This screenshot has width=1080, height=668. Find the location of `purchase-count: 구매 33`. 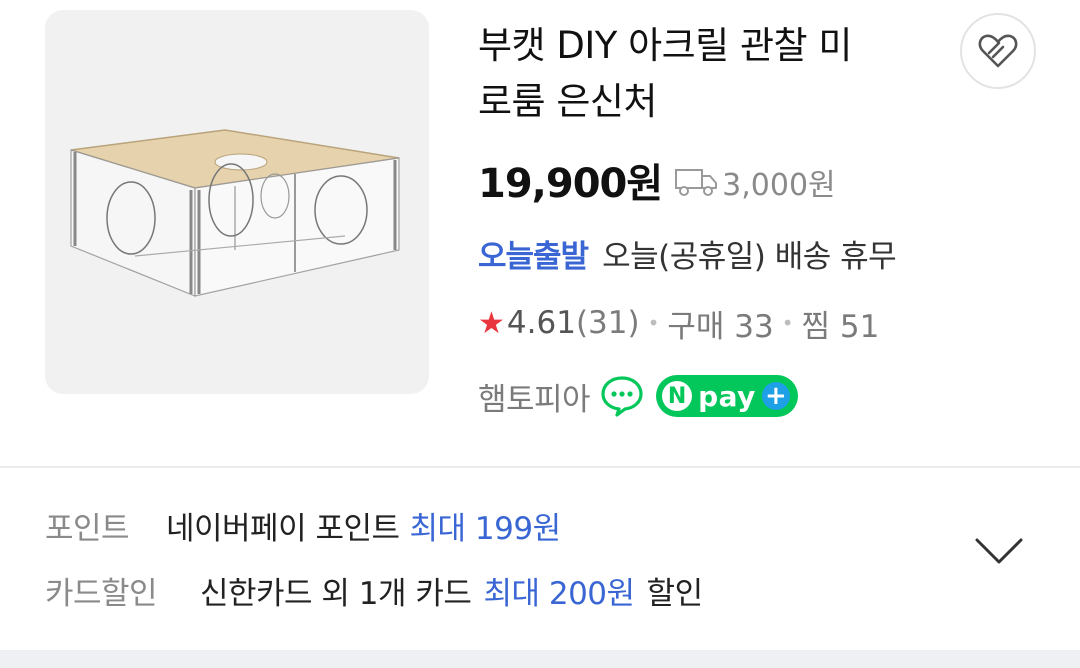

purchase-count: 구매 33 is located at coordinates (720, 326).